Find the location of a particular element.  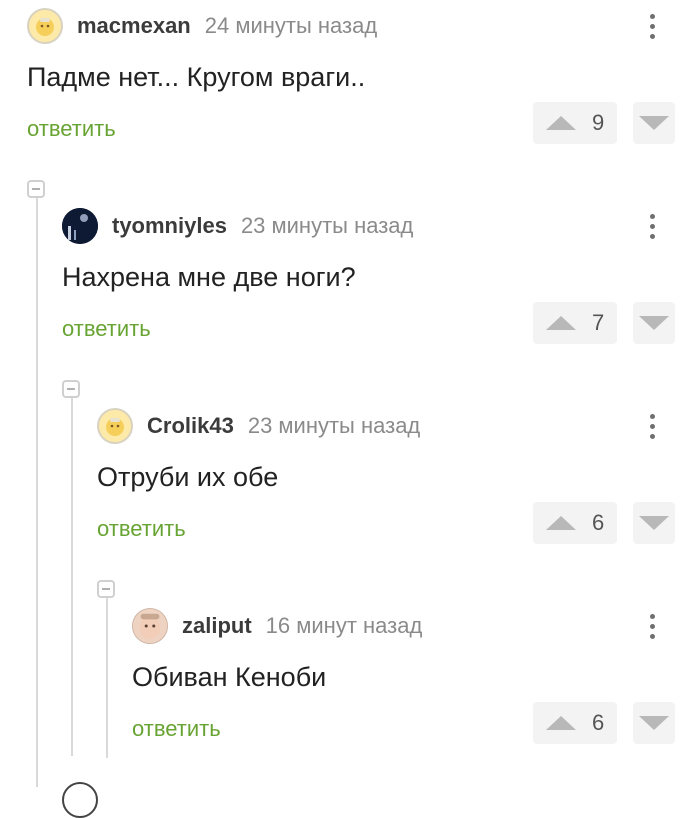

comment-header: Crolik43 23 минуты назад is located at coordinates (258, 426).